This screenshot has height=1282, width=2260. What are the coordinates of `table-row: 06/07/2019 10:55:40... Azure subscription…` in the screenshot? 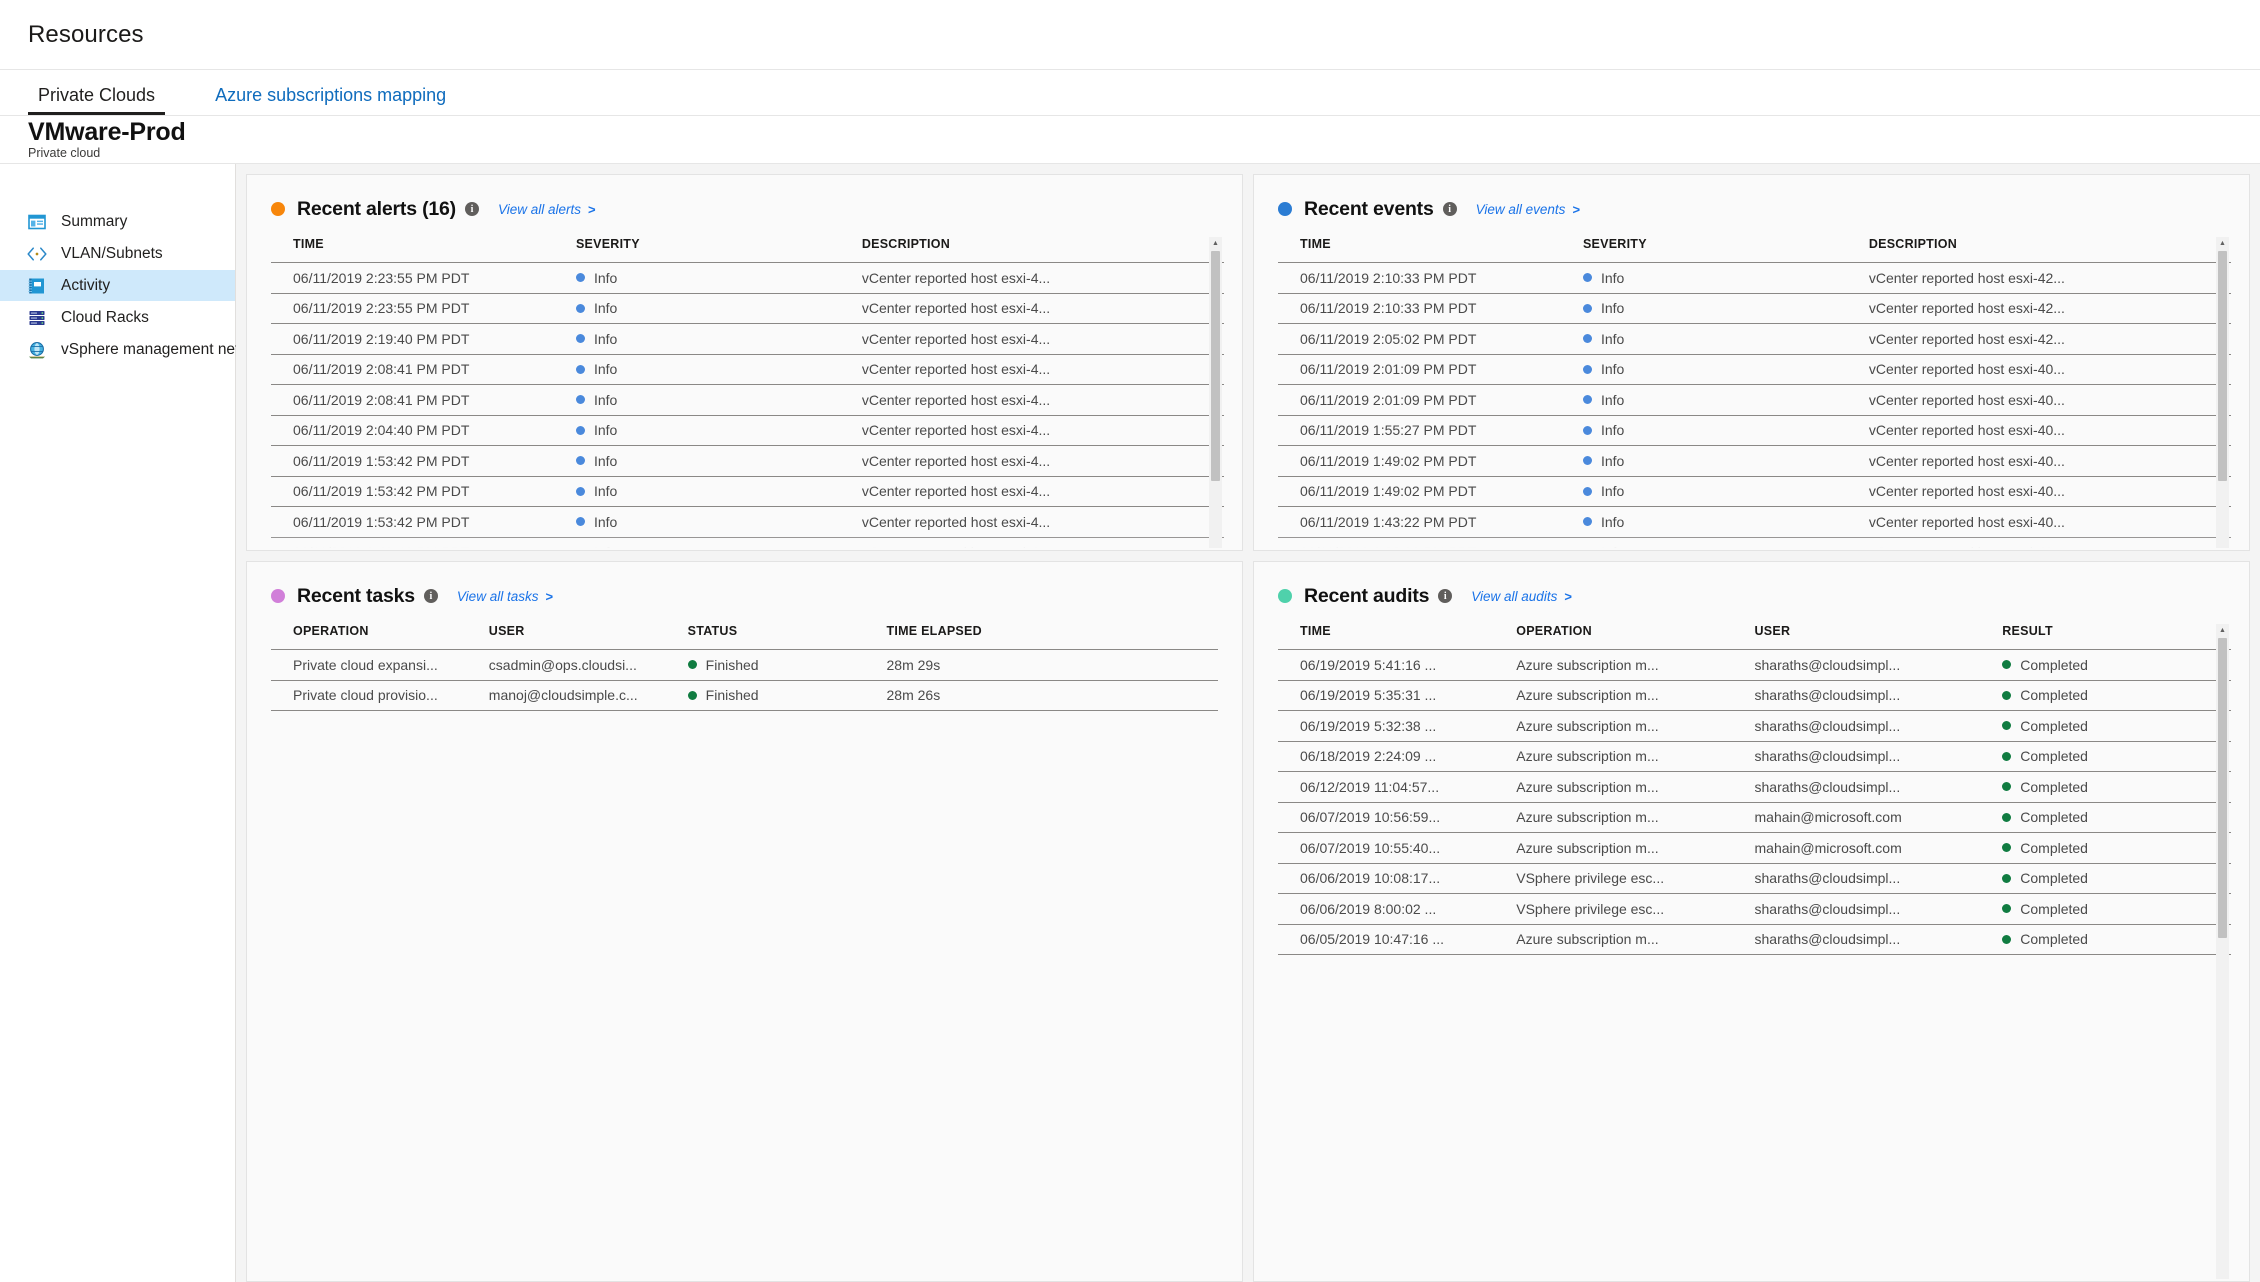 It's located at (1754, 848).